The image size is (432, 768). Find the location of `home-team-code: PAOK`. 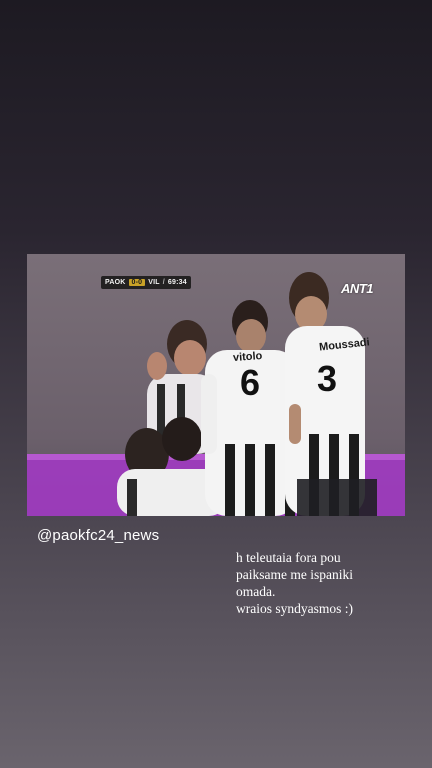

home-team-code: PAOK is located at coordinates (115, 282).